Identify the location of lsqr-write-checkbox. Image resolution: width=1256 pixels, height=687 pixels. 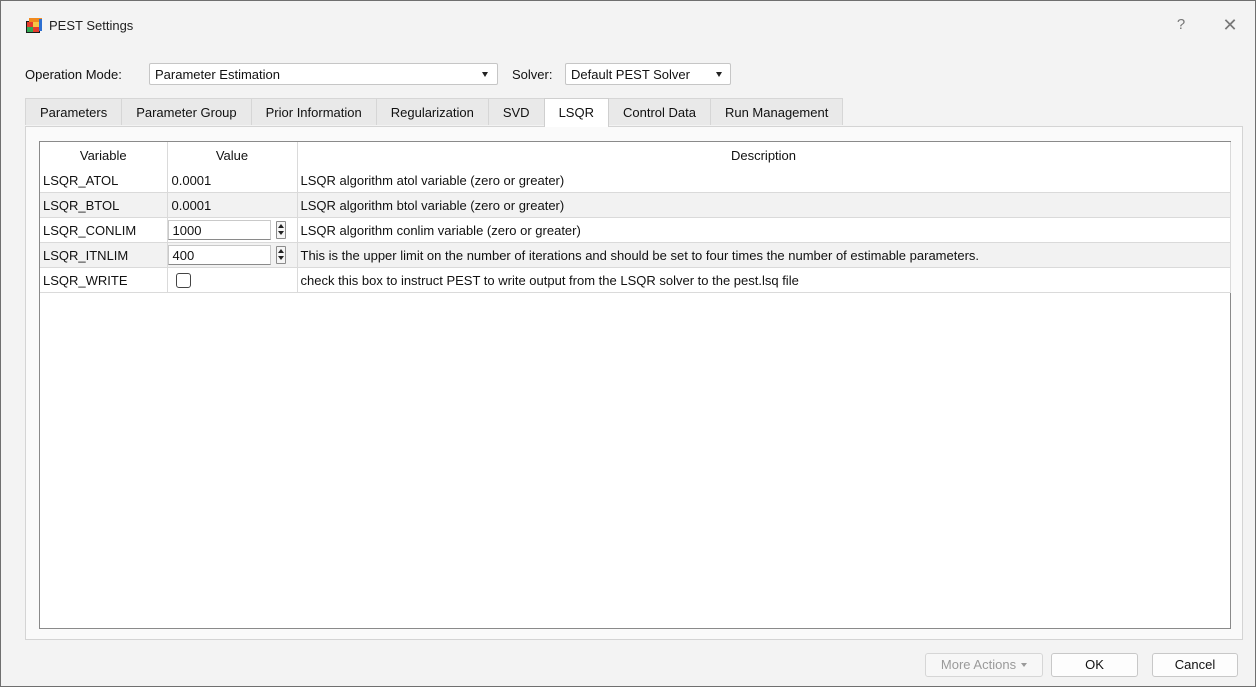
(183, 280).